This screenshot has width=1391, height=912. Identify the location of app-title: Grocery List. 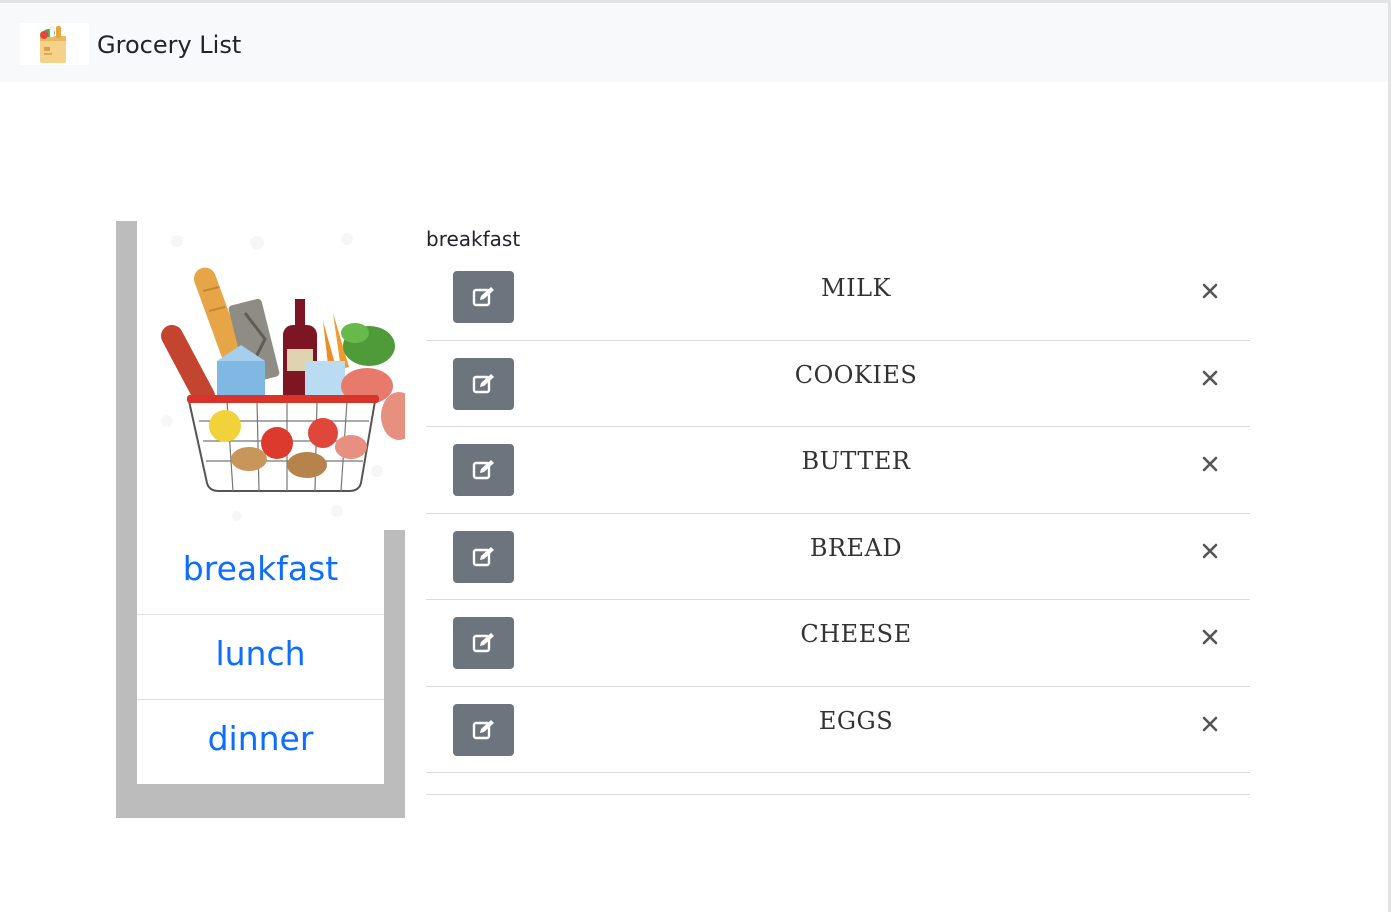
(169, 45).